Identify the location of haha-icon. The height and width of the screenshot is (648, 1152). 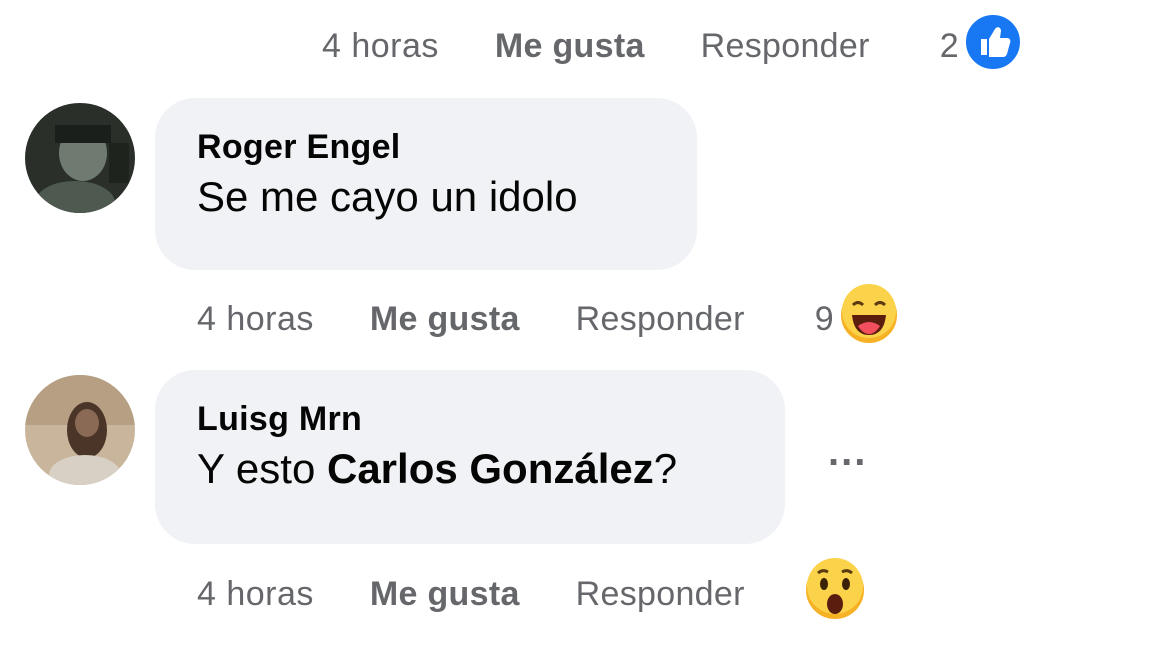
(869, 319).